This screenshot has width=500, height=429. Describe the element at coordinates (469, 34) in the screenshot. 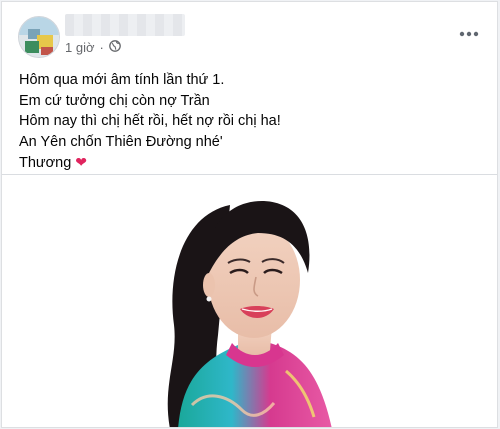

I see `more-options-icon` at that location.